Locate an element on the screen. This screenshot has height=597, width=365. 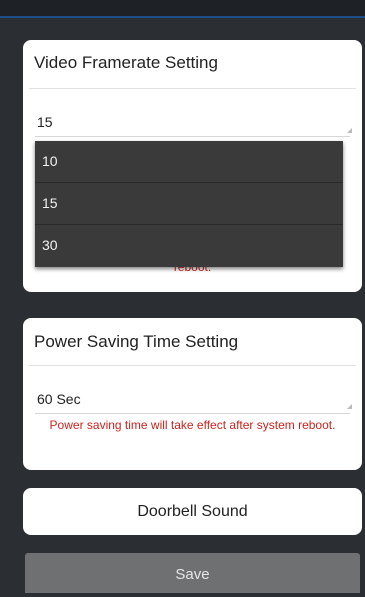
power-saving-title: Power Saving Time Setting is located at coordinates (136, 341).